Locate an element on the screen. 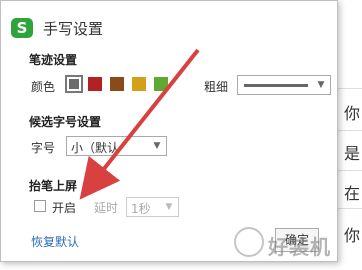  watermark: 好装机 is located at coordinates (287, 244).